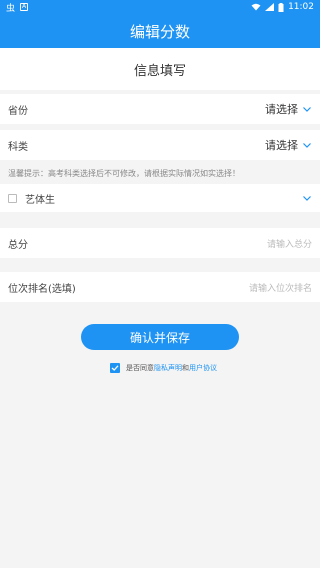 The width and height of the screenshot is (320, 568). What do you see at coordinates (281, 145) in the screenshot?
I see `subject-value: 请选择` at bounding box center [281, 145].